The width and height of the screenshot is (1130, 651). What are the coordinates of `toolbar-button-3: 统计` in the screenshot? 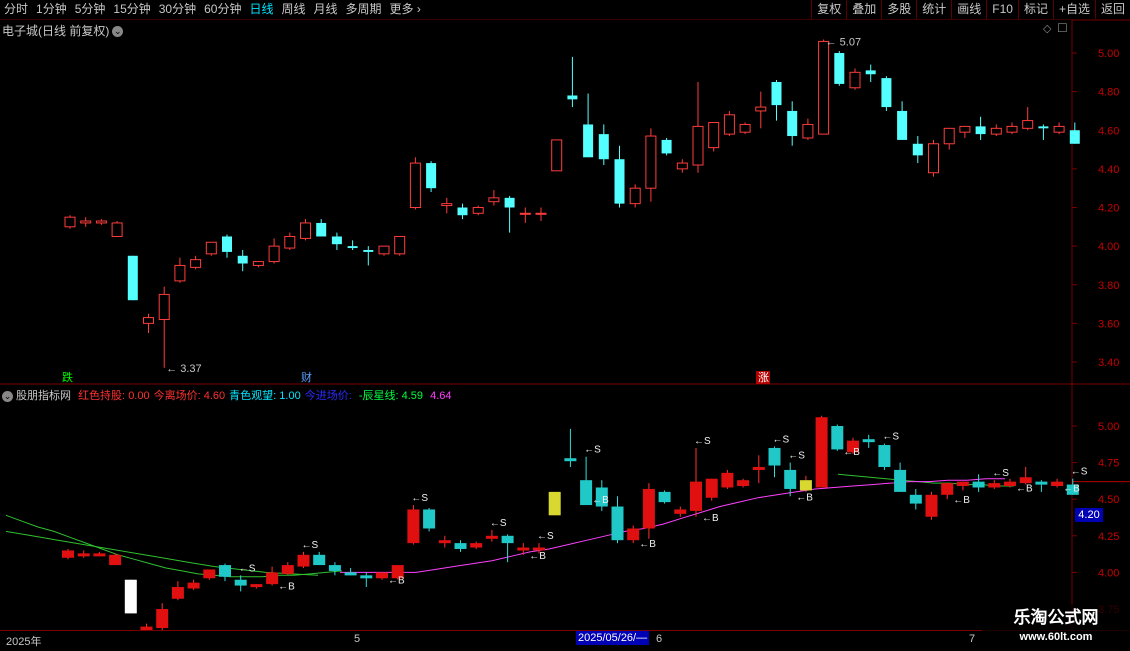 It's located at (933, 9).